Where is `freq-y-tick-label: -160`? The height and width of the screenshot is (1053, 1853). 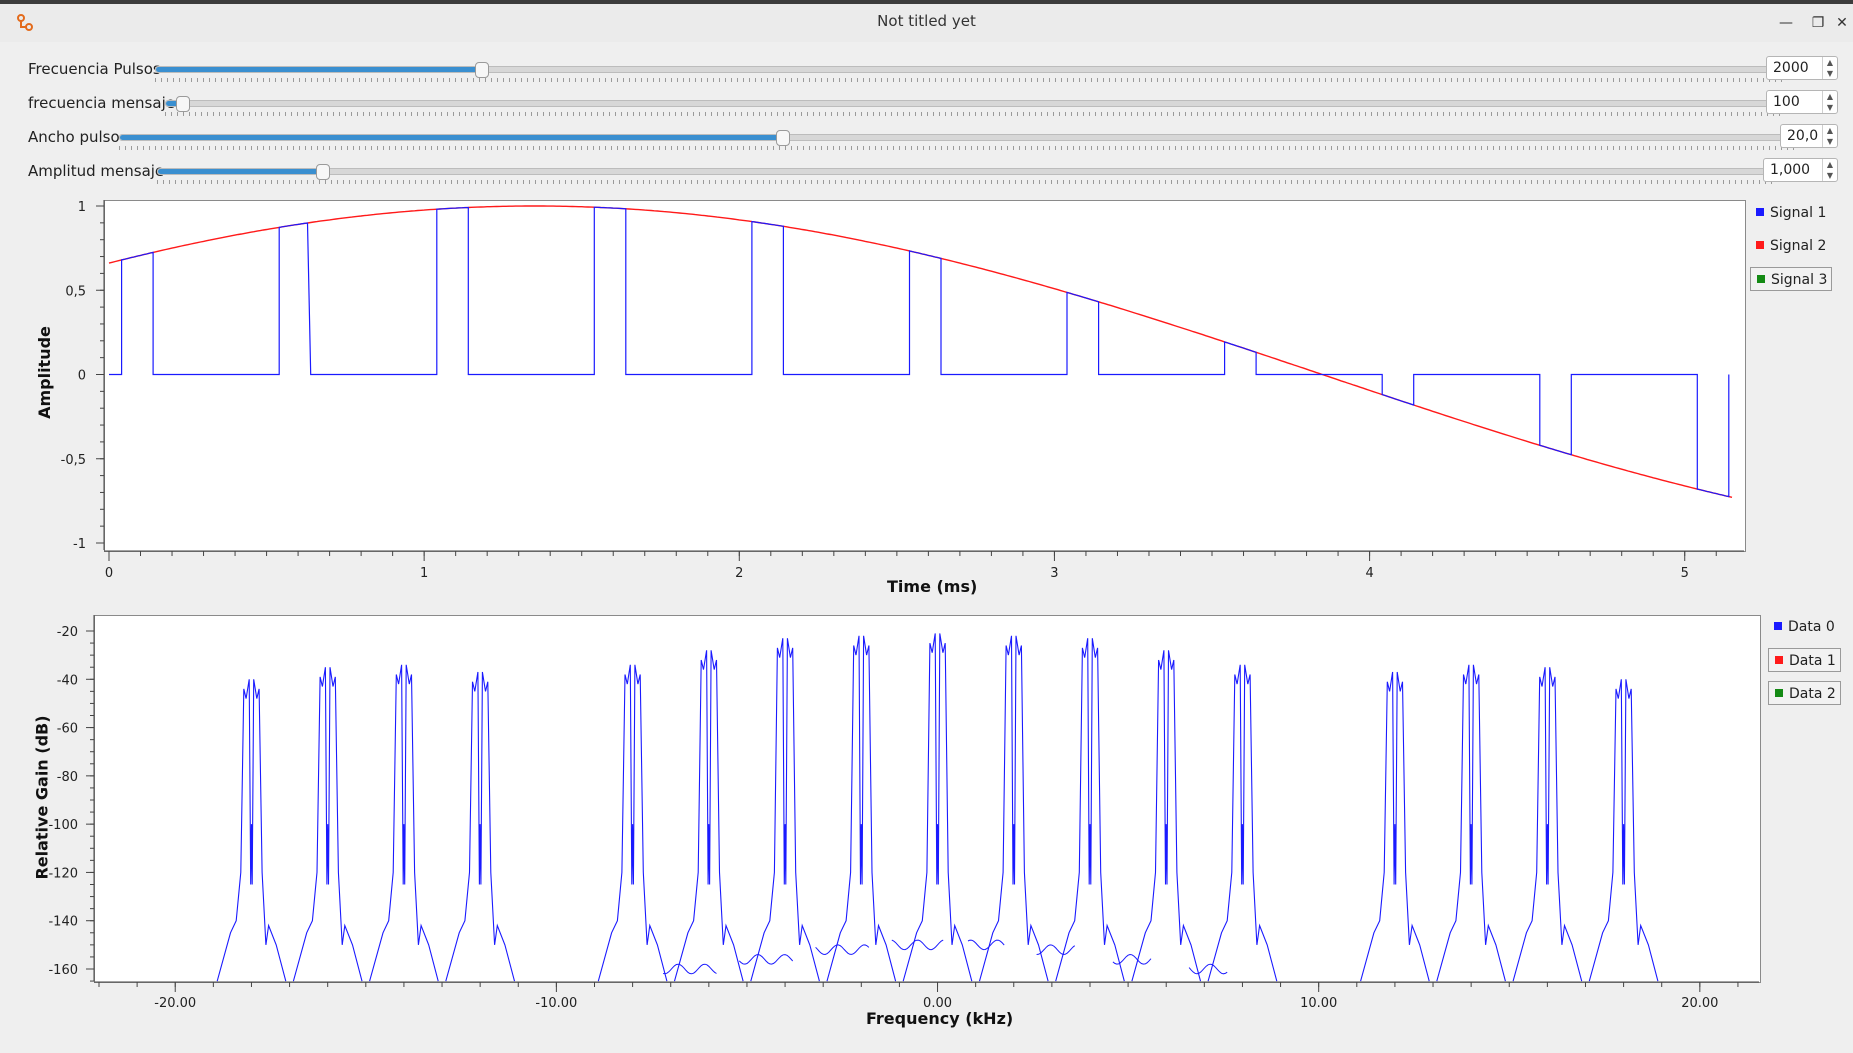
freq-y-tick-label: -160 is located at coordinates (63, 970).